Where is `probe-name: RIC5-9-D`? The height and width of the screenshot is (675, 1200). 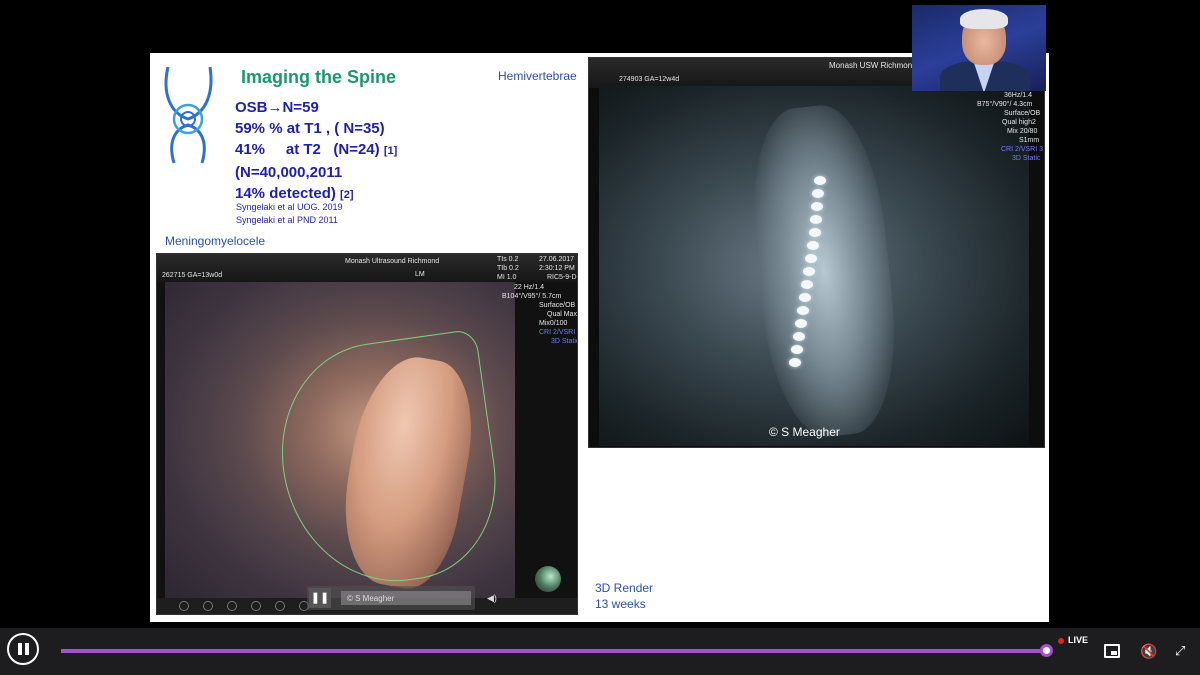
probe-name: RIC5-9-D is located at coordinates (562, 277).